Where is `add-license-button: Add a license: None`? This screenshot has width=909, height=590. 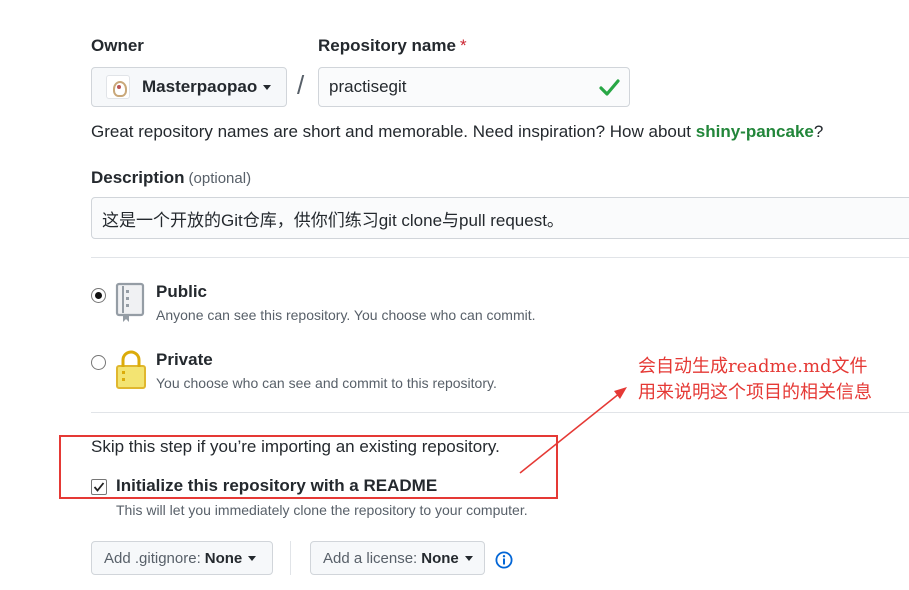 add-license-button: Add a license: None is located at coordinates (397, 558).